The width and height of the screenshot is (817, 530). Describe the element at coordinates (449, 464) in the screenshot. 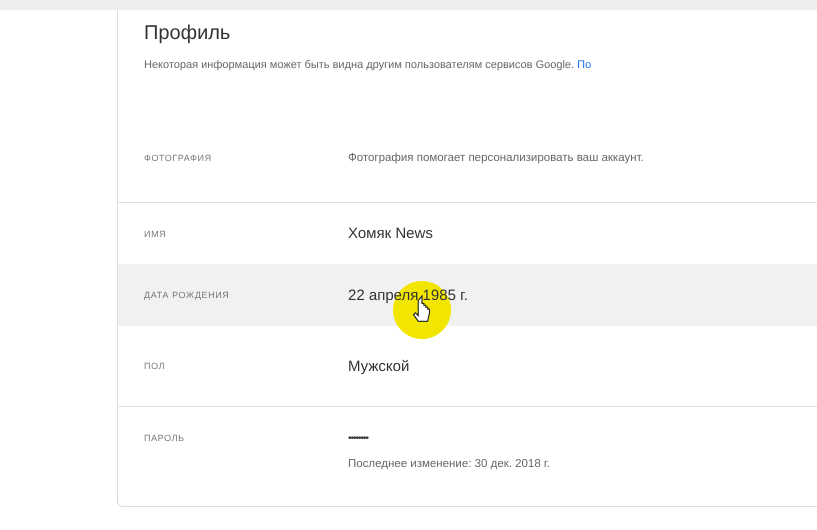

I see `field-note: Последнее изменение: 30 дек. 2018 г.` at that location.